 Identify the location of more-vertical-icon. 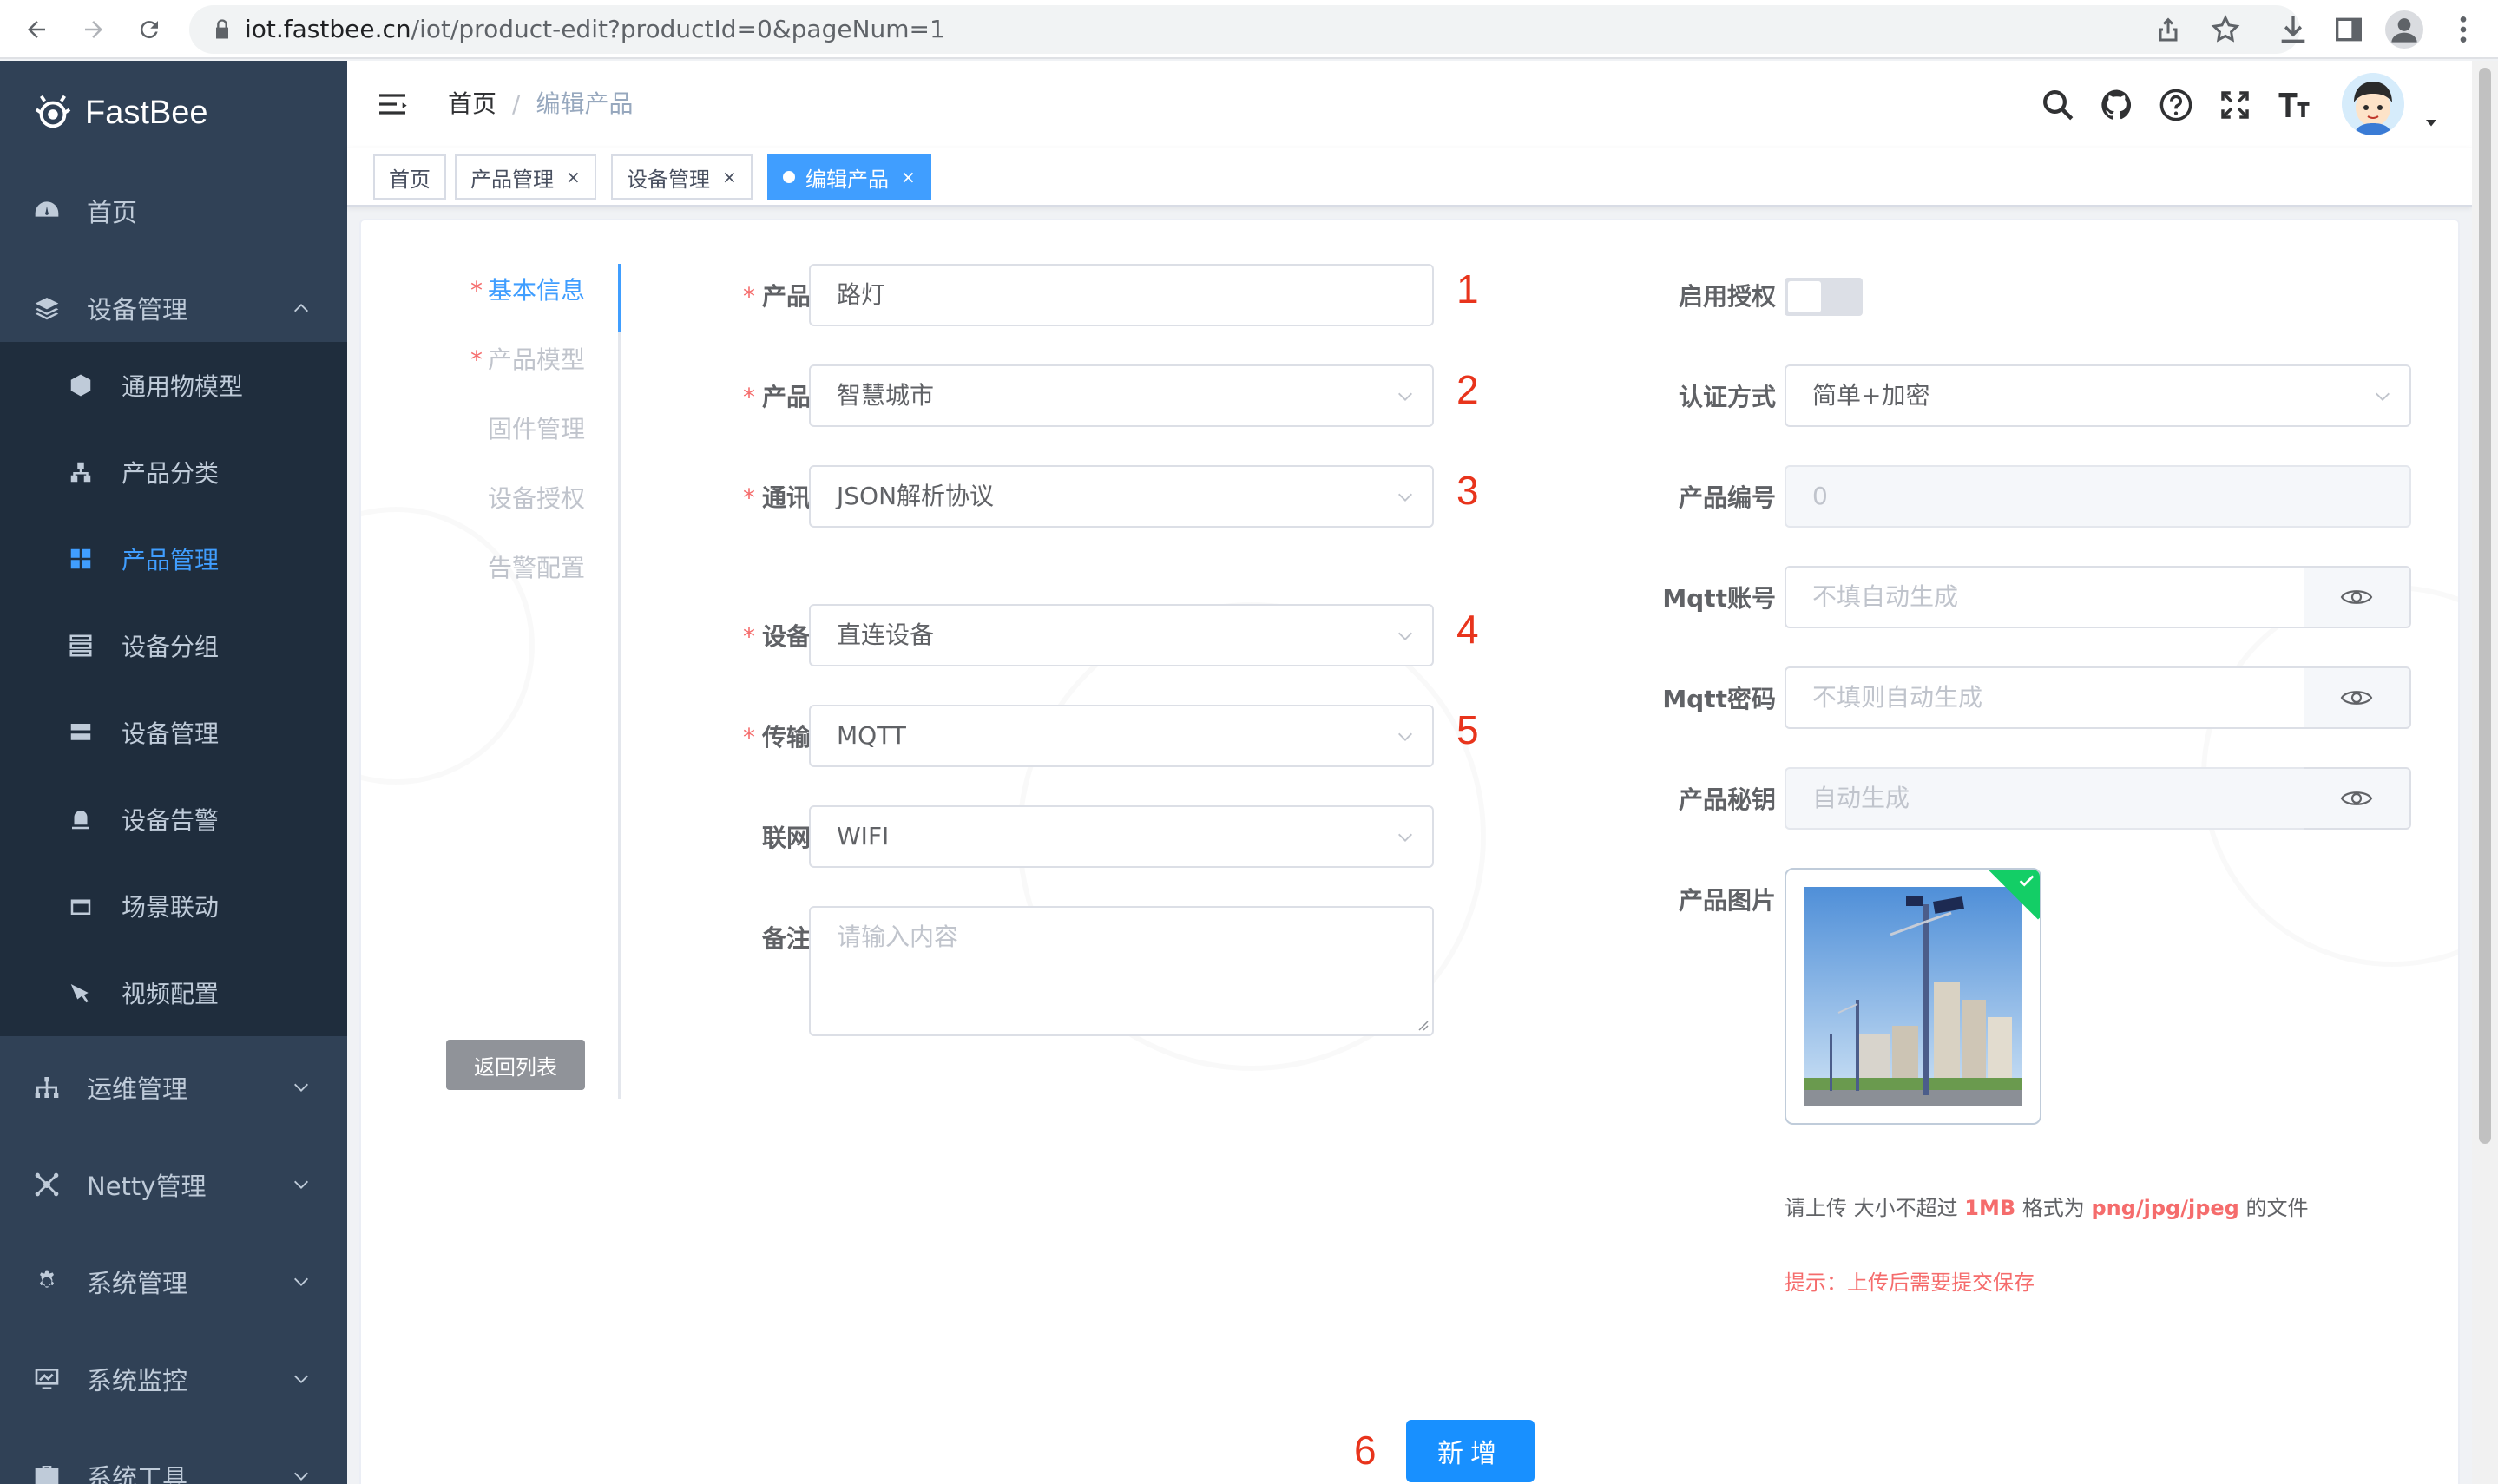
(2463, 30).